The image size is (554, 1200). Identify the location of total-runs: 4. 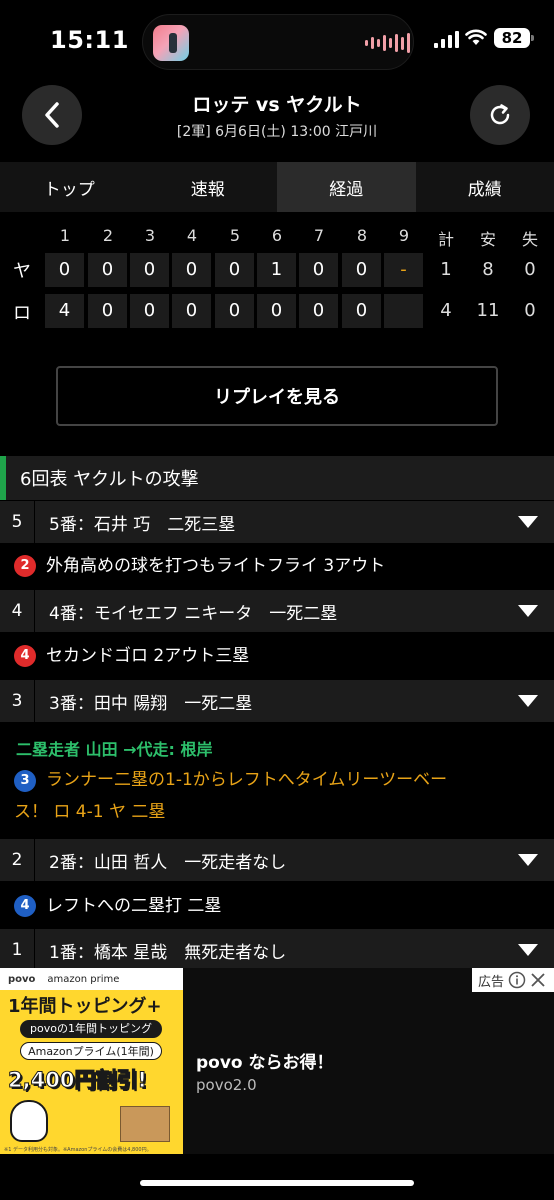
(446, 310).